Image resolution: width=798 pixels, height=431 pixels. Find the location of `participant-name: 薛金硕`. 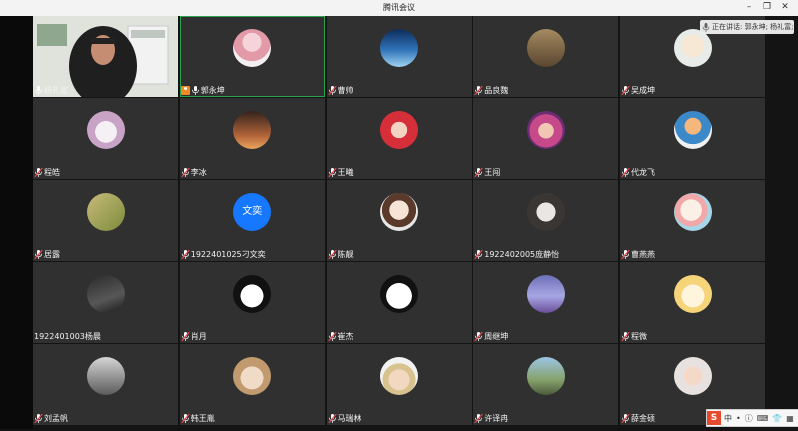

participant-name: 薛金硕 is located at coordinates (643, 418).